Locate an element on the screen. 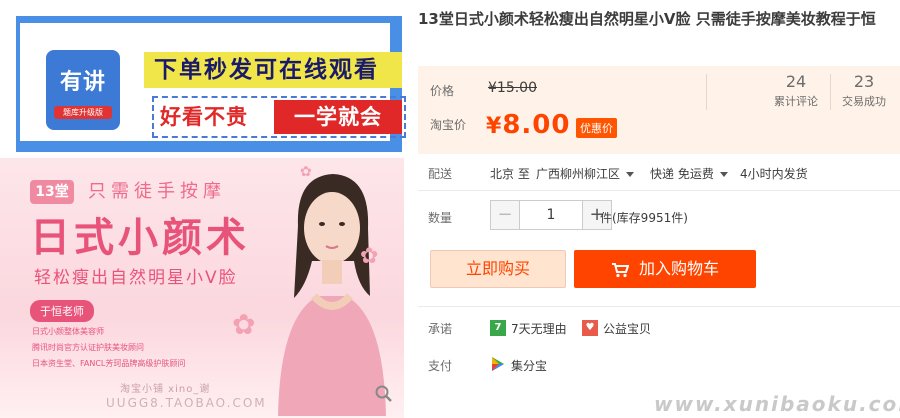 This screenshot has height=418, width=900. promo-banner: 有讲 题库升级版 下单秒发可在线观看 好看不贵 一学就会 is located at coordinates (211, 84).